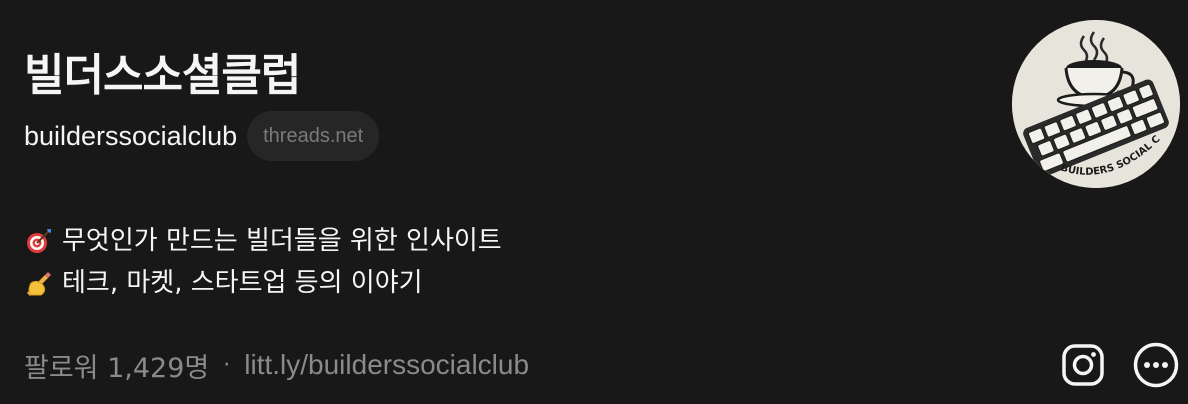  What do you see at coordinates (116, 365) in the screenshot?
I see `follower-count: 팔로워 1,429명` at bounding box center [116, 365].